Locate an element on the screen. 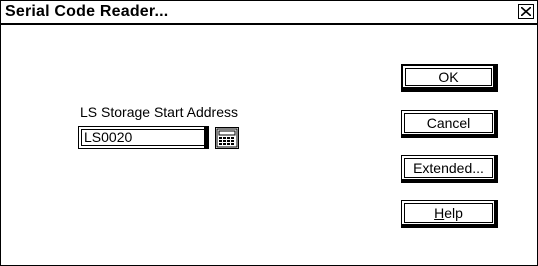 The height and width of the screenshot is (266, 538). cancel-button-label: Cancel is located at coordinates (448, 123).